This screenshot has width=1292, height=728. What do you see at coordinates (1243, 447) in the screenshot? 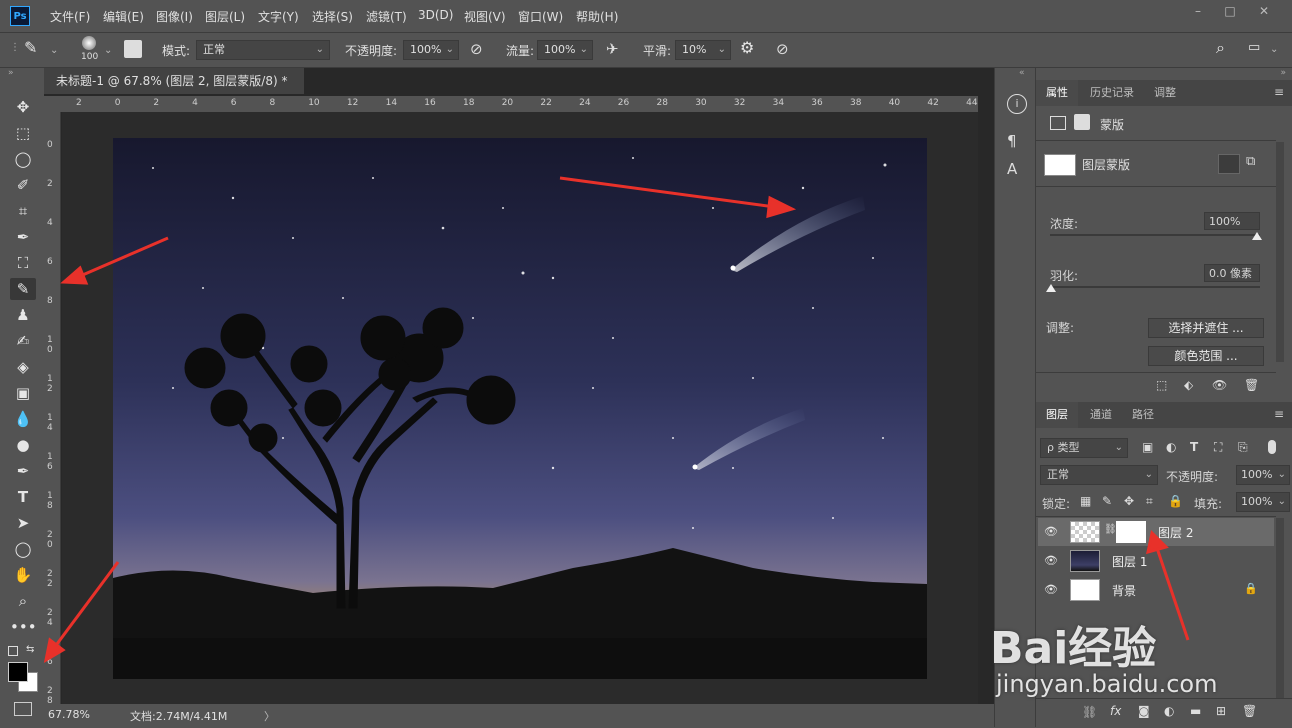
I see `filter-smart-object-icon: ⎘` at bounding box center [1243, 447].